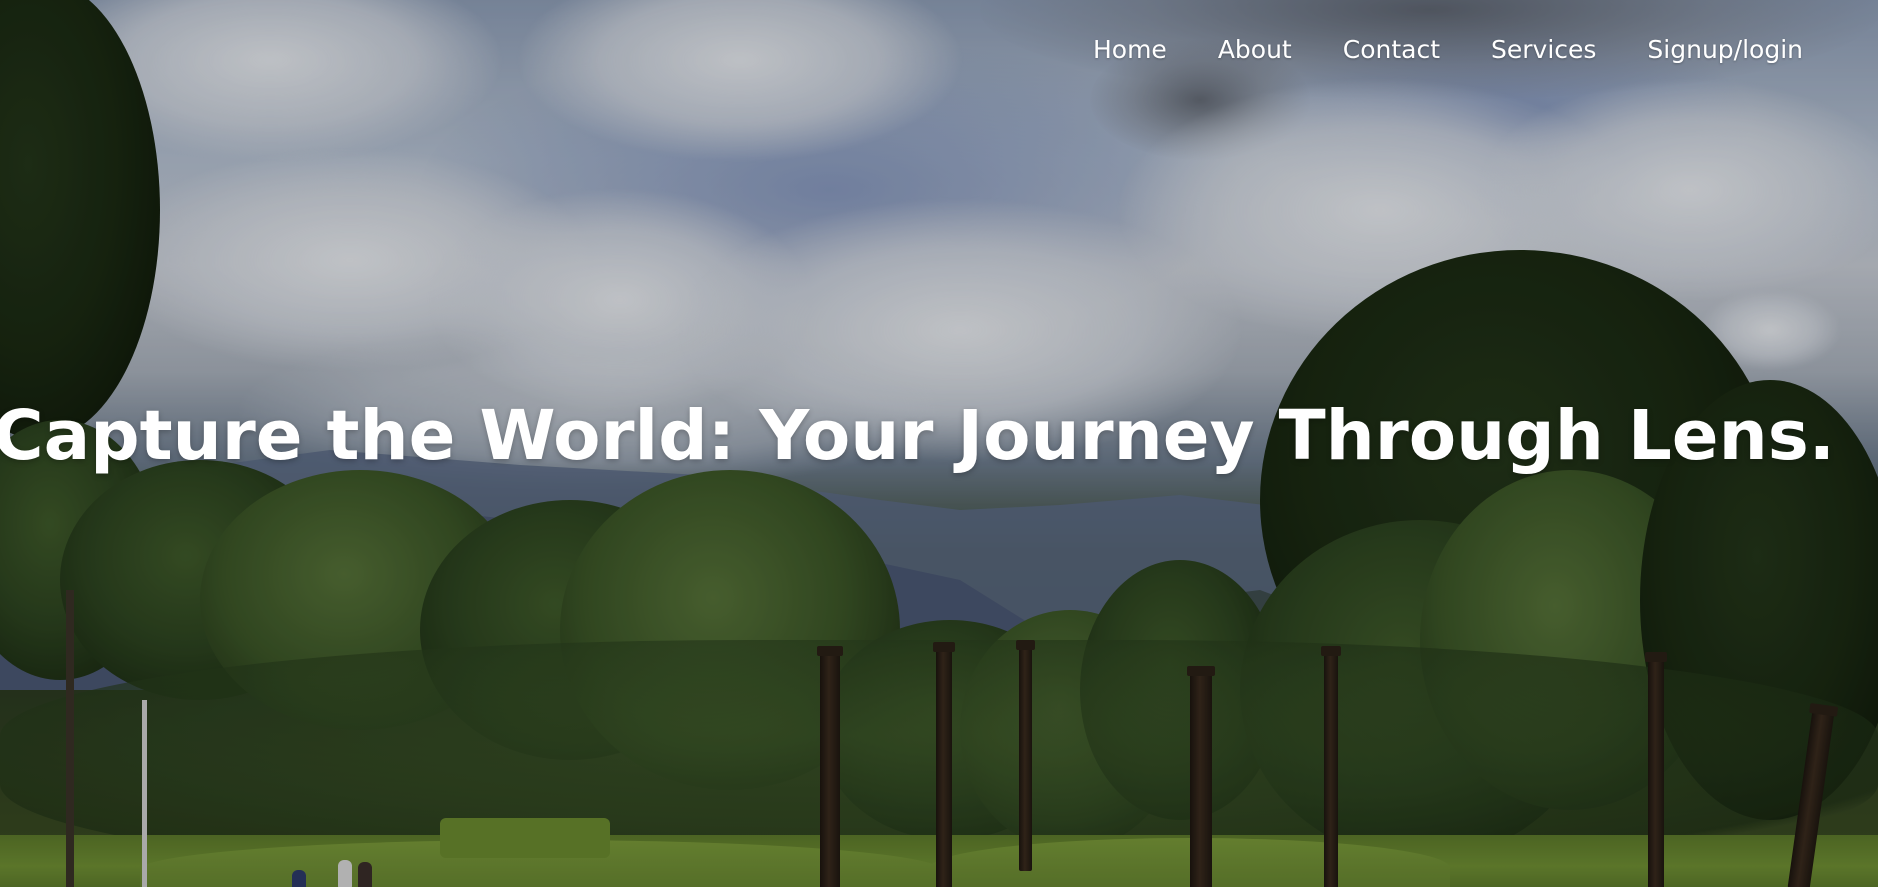  I want to click on main-nav: Home About Contact Services Signup/login, so click(1422, 50).